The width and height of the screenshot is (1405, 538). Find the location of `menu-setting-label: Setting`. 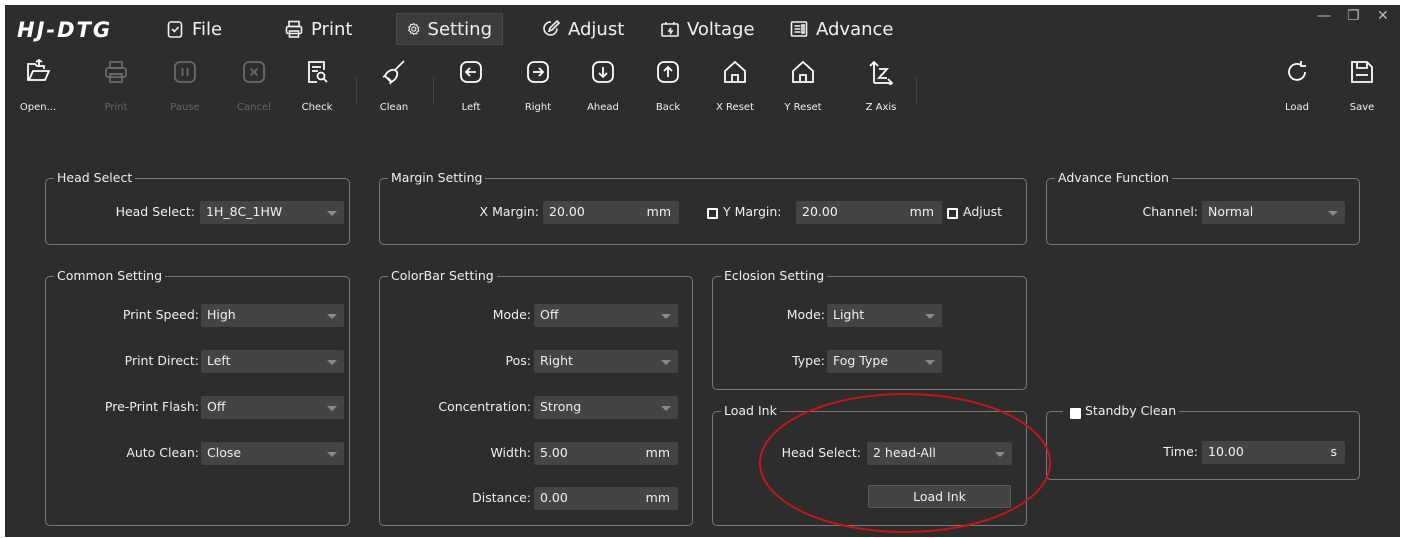

menu-setting-label: Setting is located at coordinates (459, 29).